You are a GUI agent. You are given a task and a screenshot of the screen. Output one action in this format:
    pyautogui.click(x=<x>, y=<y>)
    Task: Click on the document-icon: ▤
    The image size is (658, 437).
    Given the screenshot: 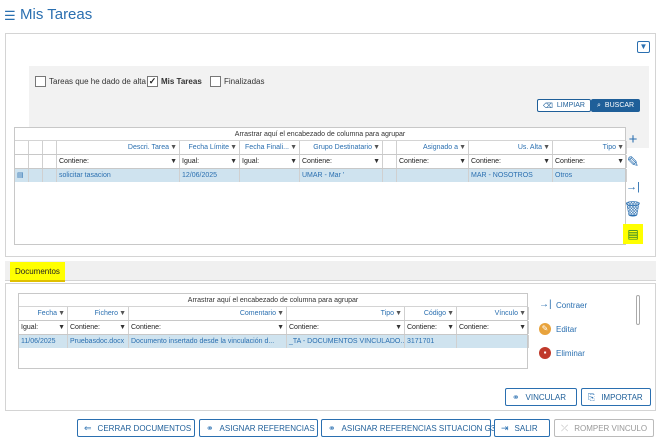 What is the action you would take?
    pyautogui.click(x=633, y=234)
    